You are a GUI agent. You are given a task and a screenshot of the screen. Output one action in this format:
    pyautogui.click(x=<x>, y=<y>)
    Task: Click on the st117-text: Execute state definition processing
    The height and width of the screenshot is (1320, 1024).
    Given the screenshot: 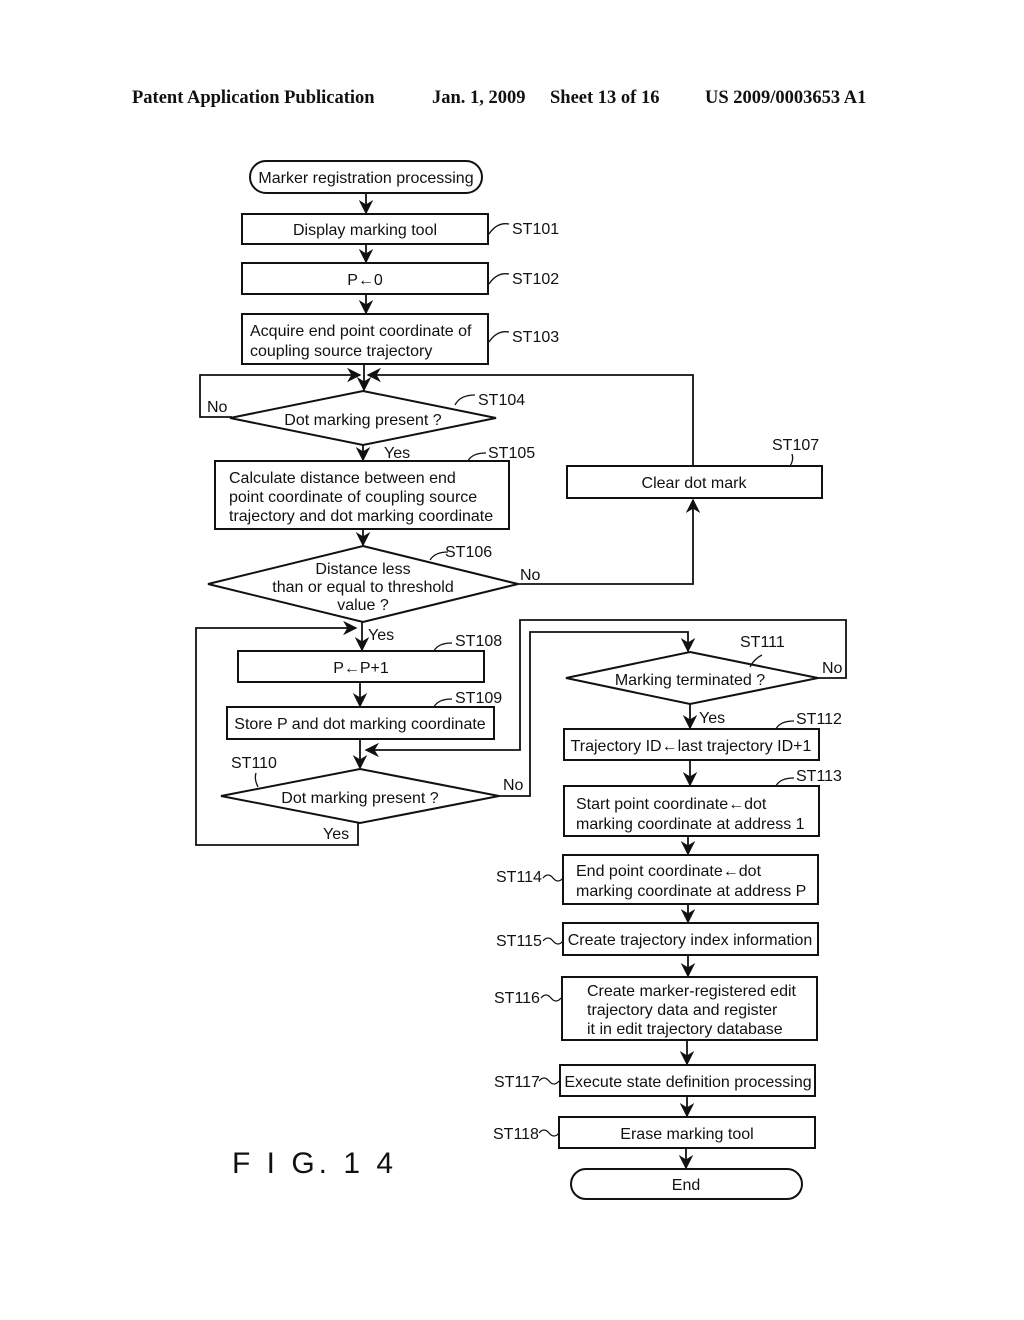 What is the action you would take?
    pyautogui.click(x=687, y=1082)
    